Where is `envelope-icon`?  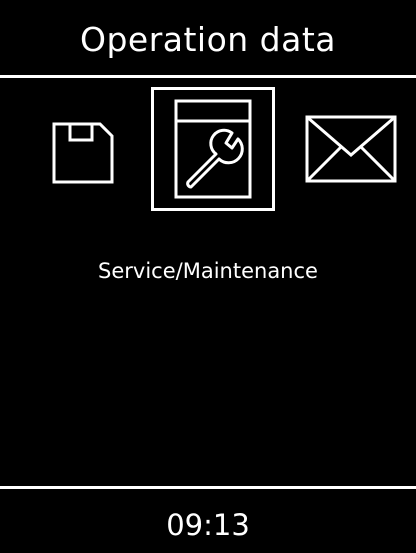
envelope-icon is located at coordinates (351, 149).